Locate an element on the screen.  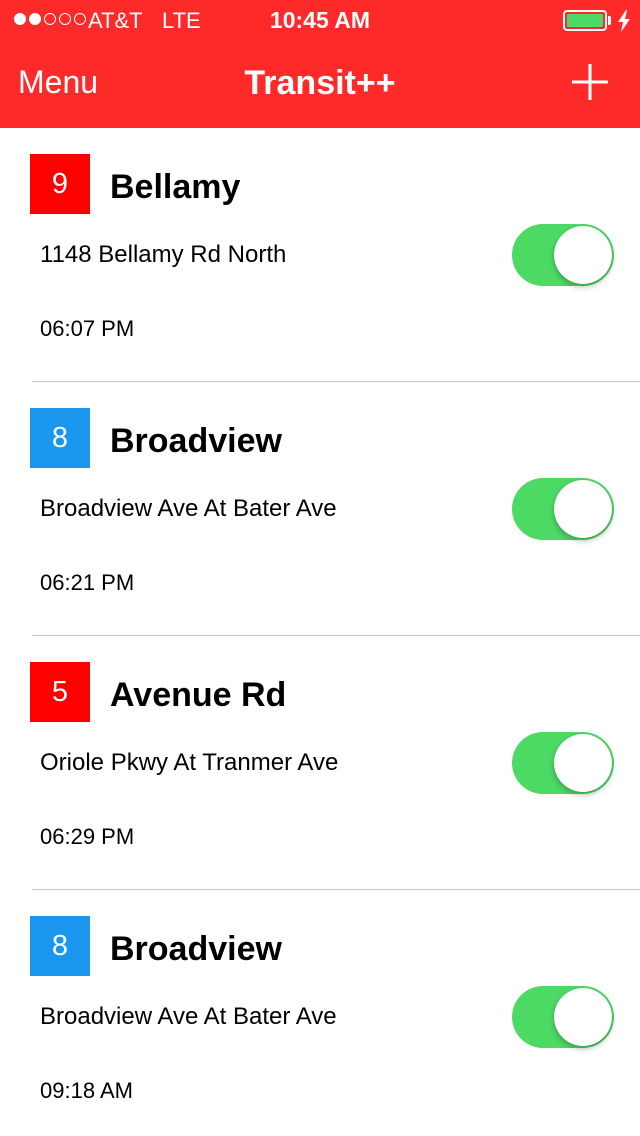
arrival-time: 09:18 AM is located at coordinates (86, 1090).